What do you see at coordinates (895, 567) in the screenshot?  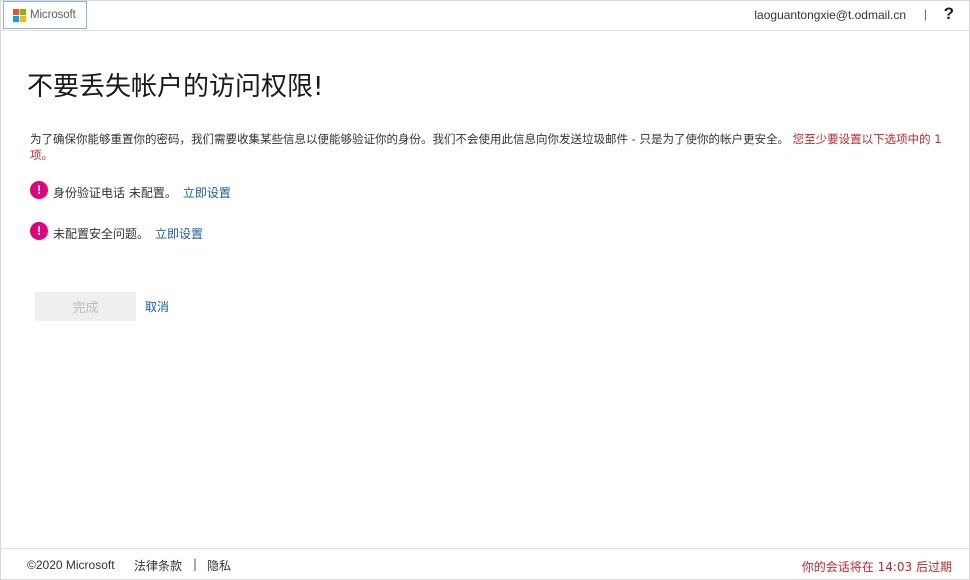 I see `session-time: 14:03` at bounding box center [895, 567].